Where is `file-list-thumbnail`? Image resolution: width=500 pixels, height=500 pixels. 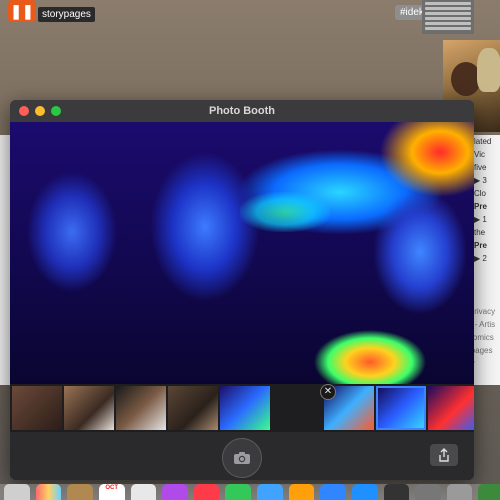
file-list-thumbnail is located at coordinates (448, 17).